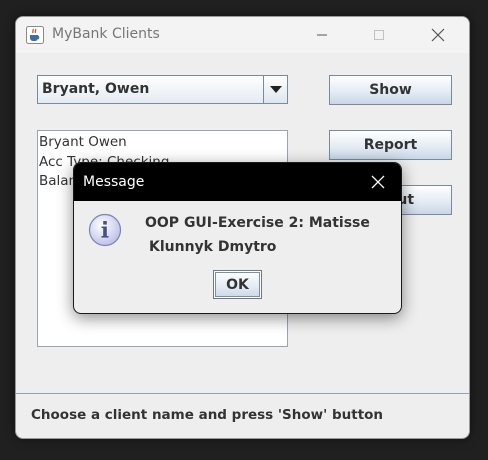  Describe the element at coordinates (105, 230) in the screenshot. I see `info-icon` at that location.